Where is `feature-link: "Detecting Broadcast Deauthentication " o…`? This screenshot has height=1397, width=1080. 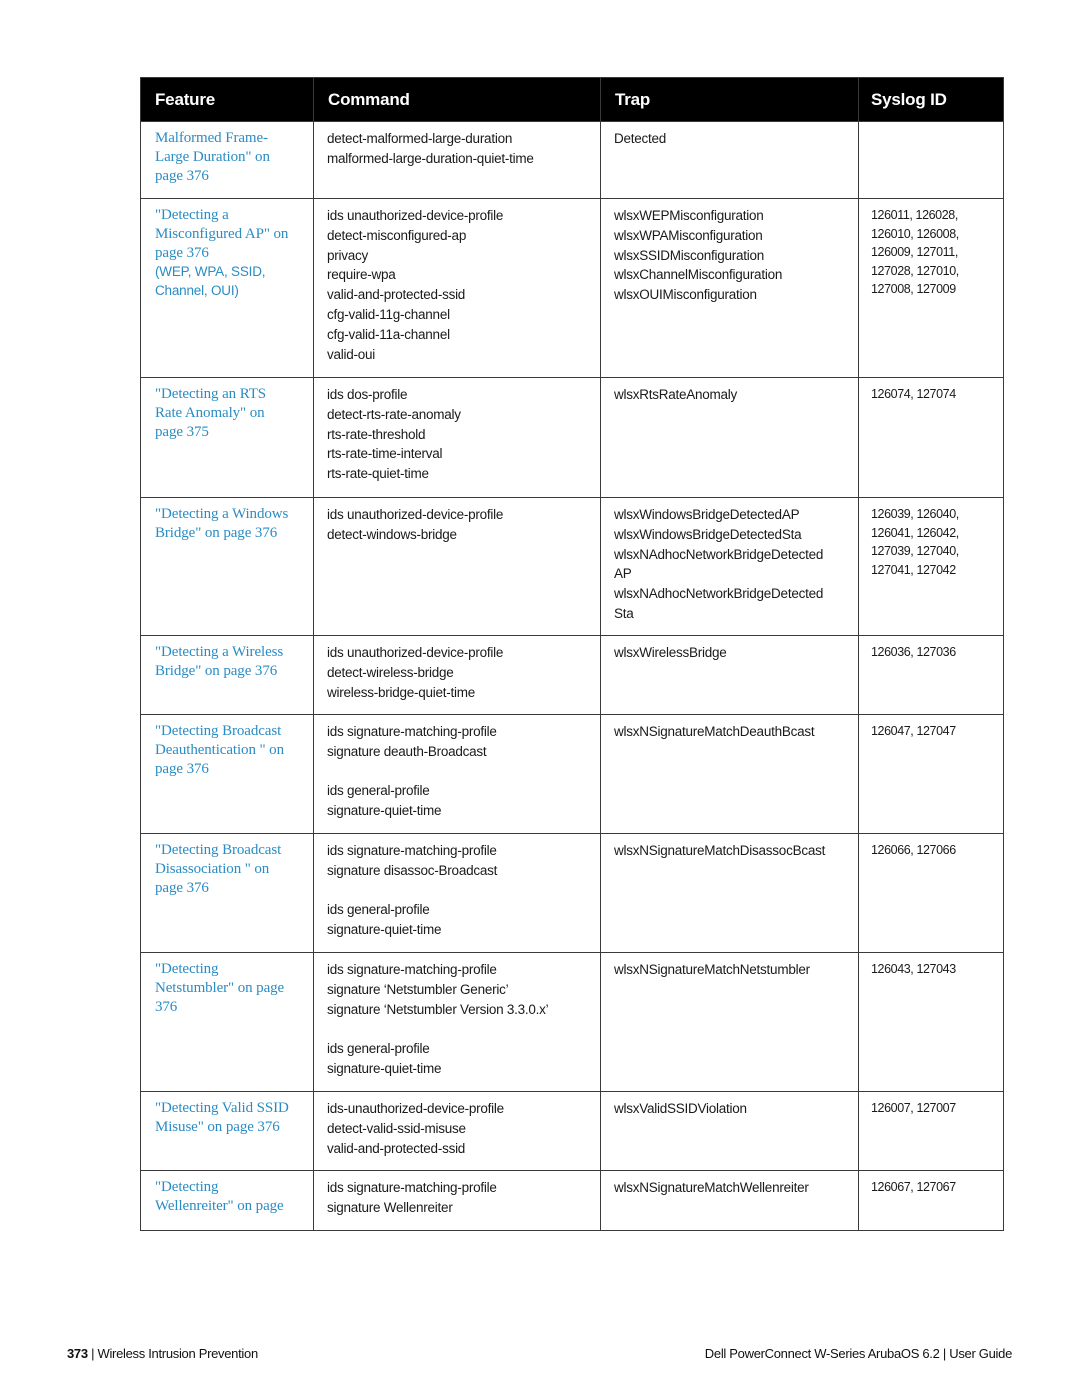 feature-link: "Detecting Broadcast Deauthentication " o… is located at coordinates (231, 750).